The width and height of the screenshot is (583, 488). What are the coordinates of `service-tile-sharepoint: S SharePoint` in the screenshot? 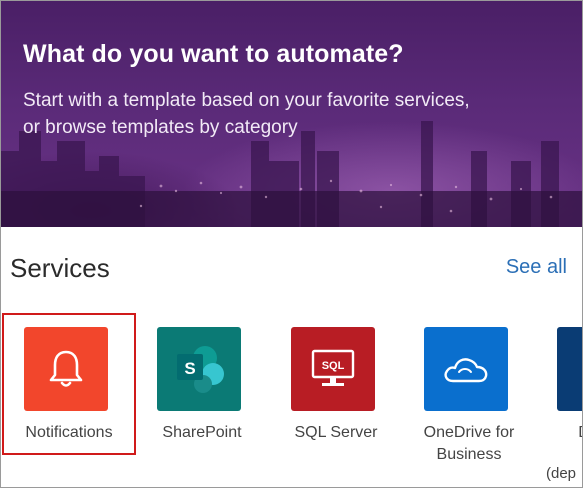 It's located at (202, 391).